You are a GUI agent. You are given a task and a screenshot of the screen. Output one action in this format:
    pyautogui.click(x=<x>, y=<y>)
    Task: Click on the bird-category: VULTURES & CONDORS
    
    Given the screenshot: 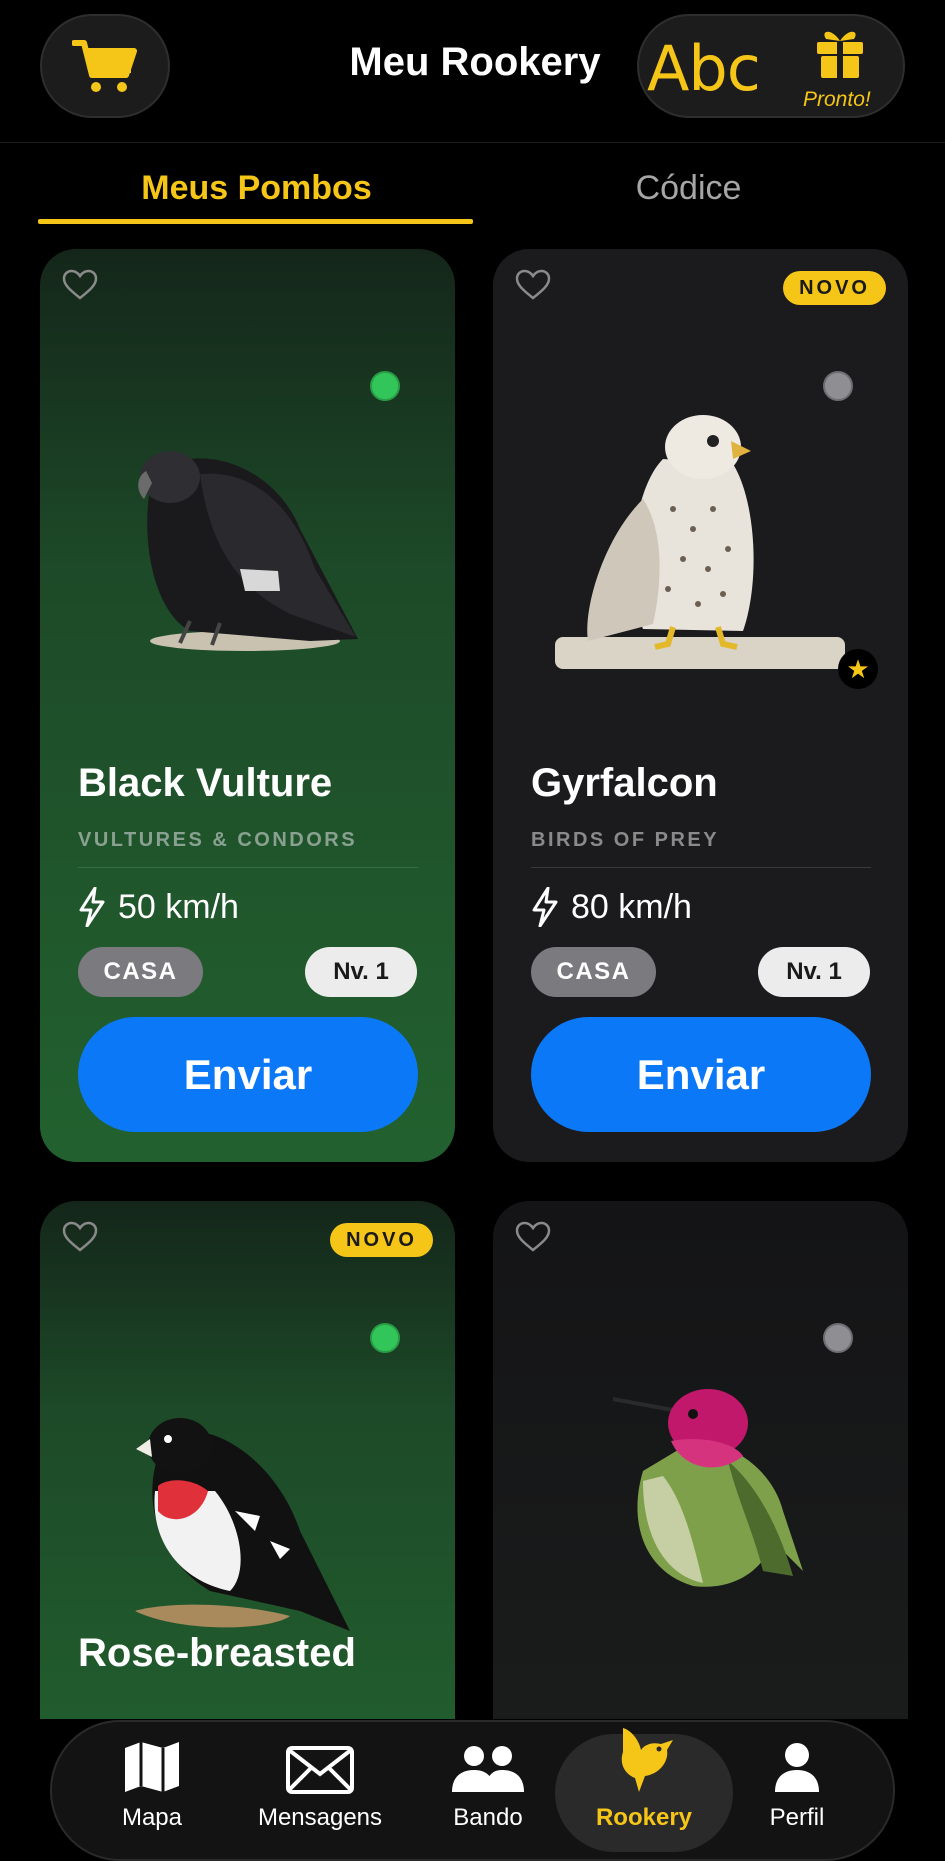 What is the action you would take?
    pyautogui.click(x=218, y=840)
    